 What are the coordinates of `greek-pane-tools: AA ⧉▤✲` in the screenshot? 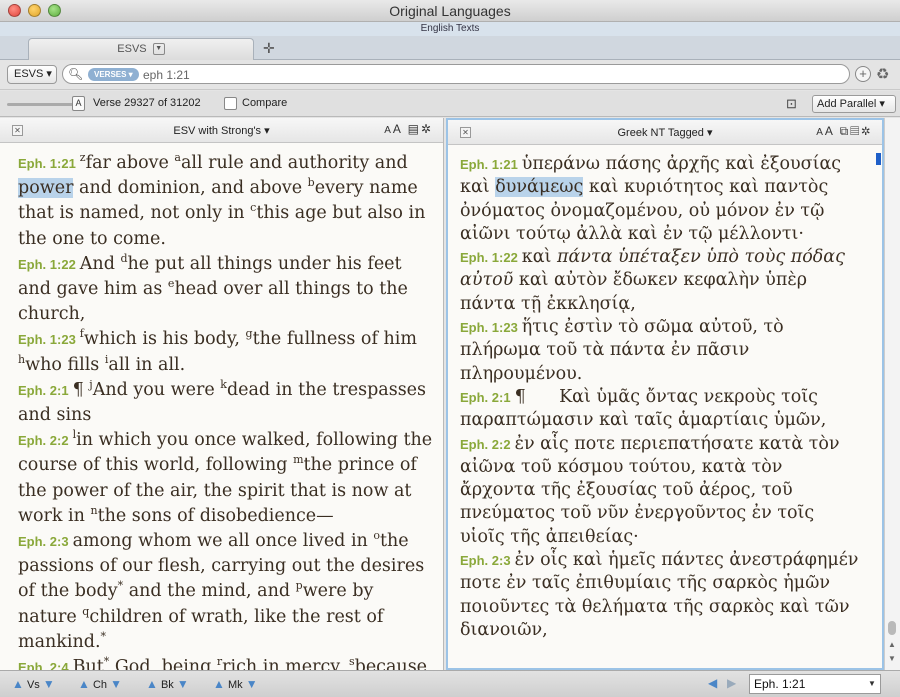 It's located at (844, 131).